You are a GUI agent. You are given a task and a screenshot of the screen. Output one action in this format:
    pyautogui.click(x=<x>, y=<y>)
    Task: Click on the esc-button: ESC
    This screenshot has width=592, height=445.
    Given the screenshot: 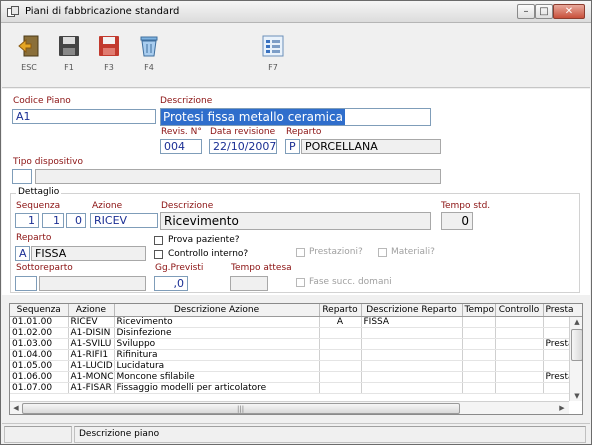 What is the action you would take?
    pyautogui.click(x=29, y=56)
    